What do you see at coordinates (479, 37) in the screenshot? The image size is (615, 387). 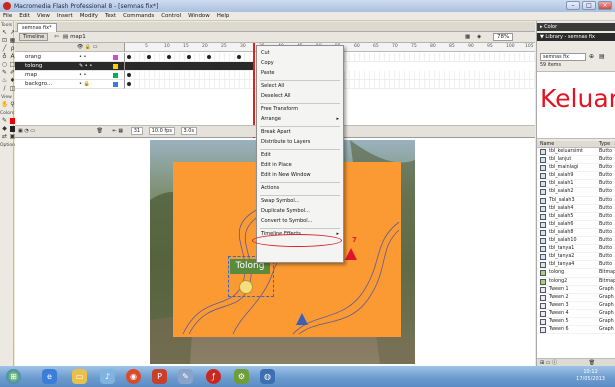 I see `edit-symbols-icon: ◈` at bounding box center [479, 37].